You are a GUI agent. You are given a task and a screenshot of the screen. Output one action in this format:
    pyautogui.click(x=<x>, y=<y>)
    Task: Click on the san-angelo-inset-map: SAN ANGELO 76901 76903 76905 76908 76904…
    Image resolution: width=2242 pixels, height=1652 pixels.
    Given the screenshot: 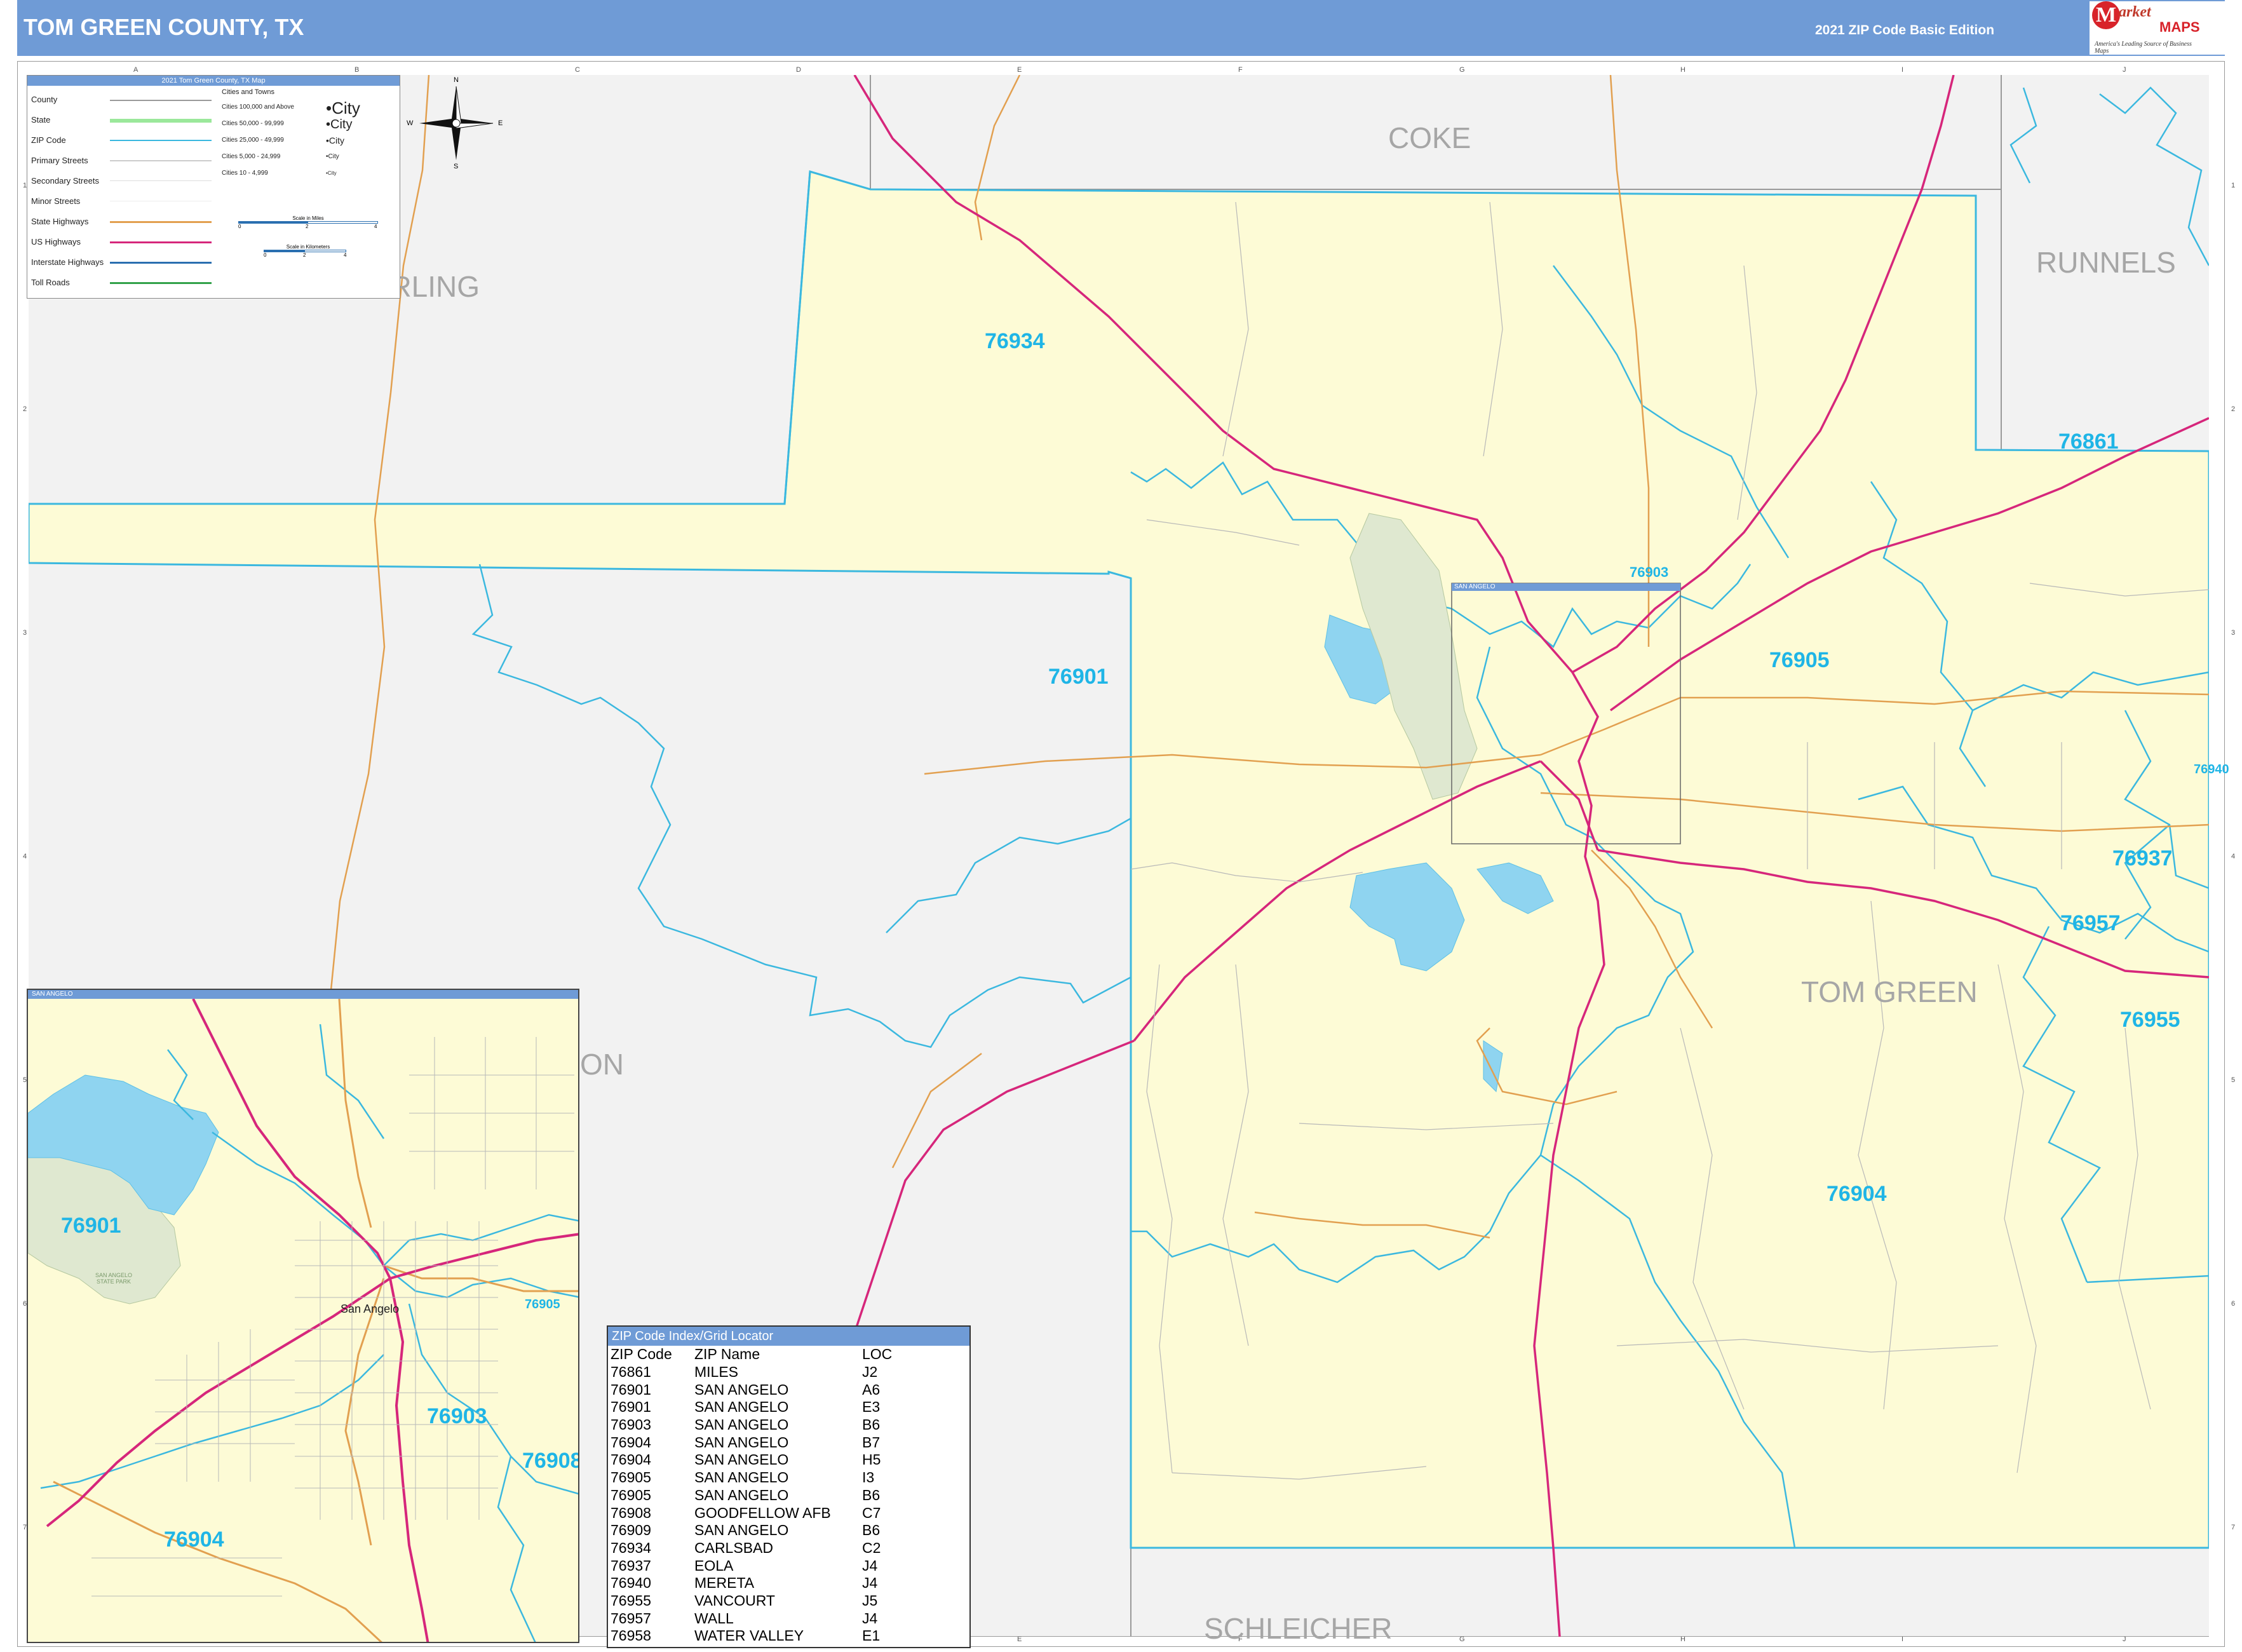 What is the action you would take?
    pyautogui.click(x=303, y=1316)
    